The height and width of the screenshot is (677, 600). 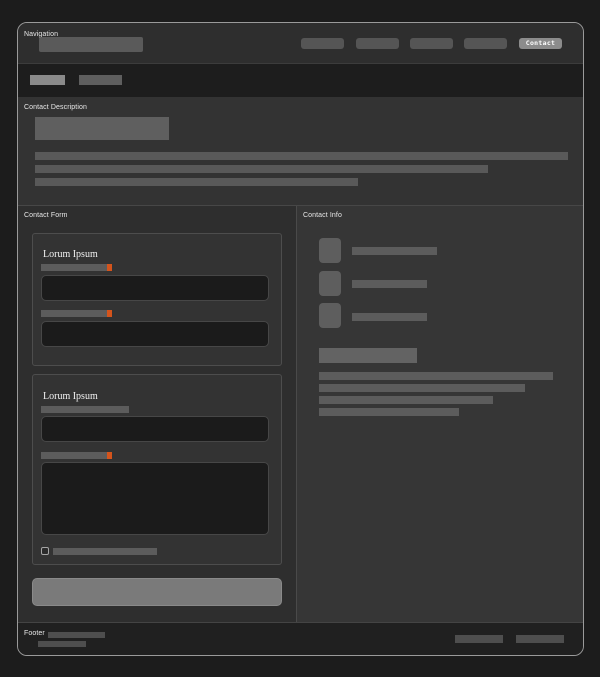 I want to click on form-card-1: Lorum Ipsum, so click(x=157, y=299).